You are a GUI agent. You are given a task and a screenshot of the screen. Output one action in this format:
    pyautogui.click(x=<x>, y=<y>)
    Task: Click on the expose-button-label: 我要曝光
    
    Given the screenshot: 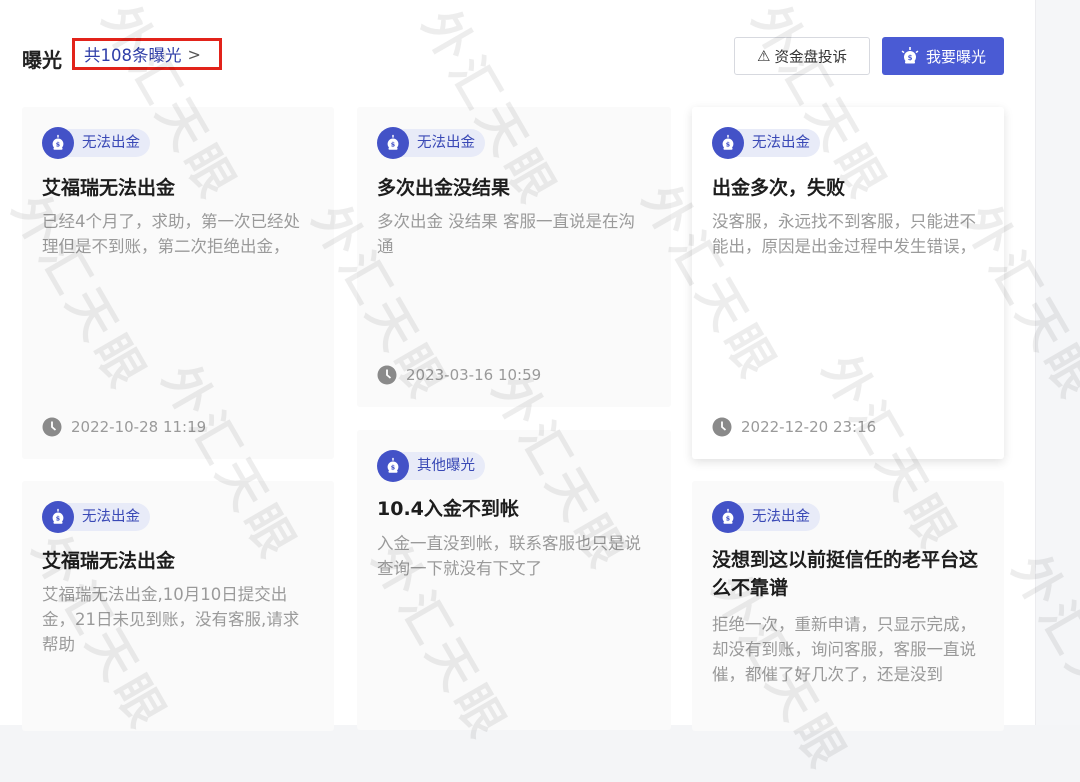 What is the action you would take?
    pyautogui.click(x=955, y=56)
    